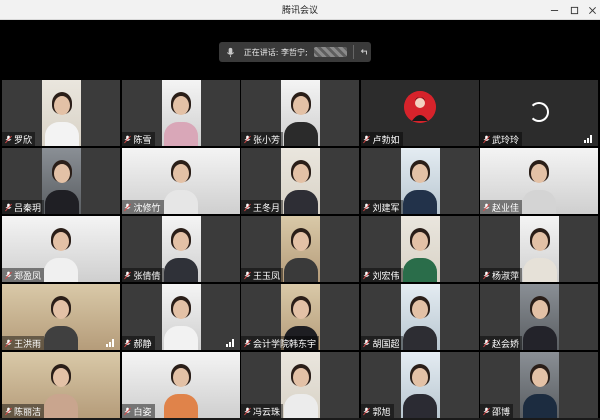 The image size is (600, 420). I want to click on participant-nameplate: 武玲玲, so click(501, 139).